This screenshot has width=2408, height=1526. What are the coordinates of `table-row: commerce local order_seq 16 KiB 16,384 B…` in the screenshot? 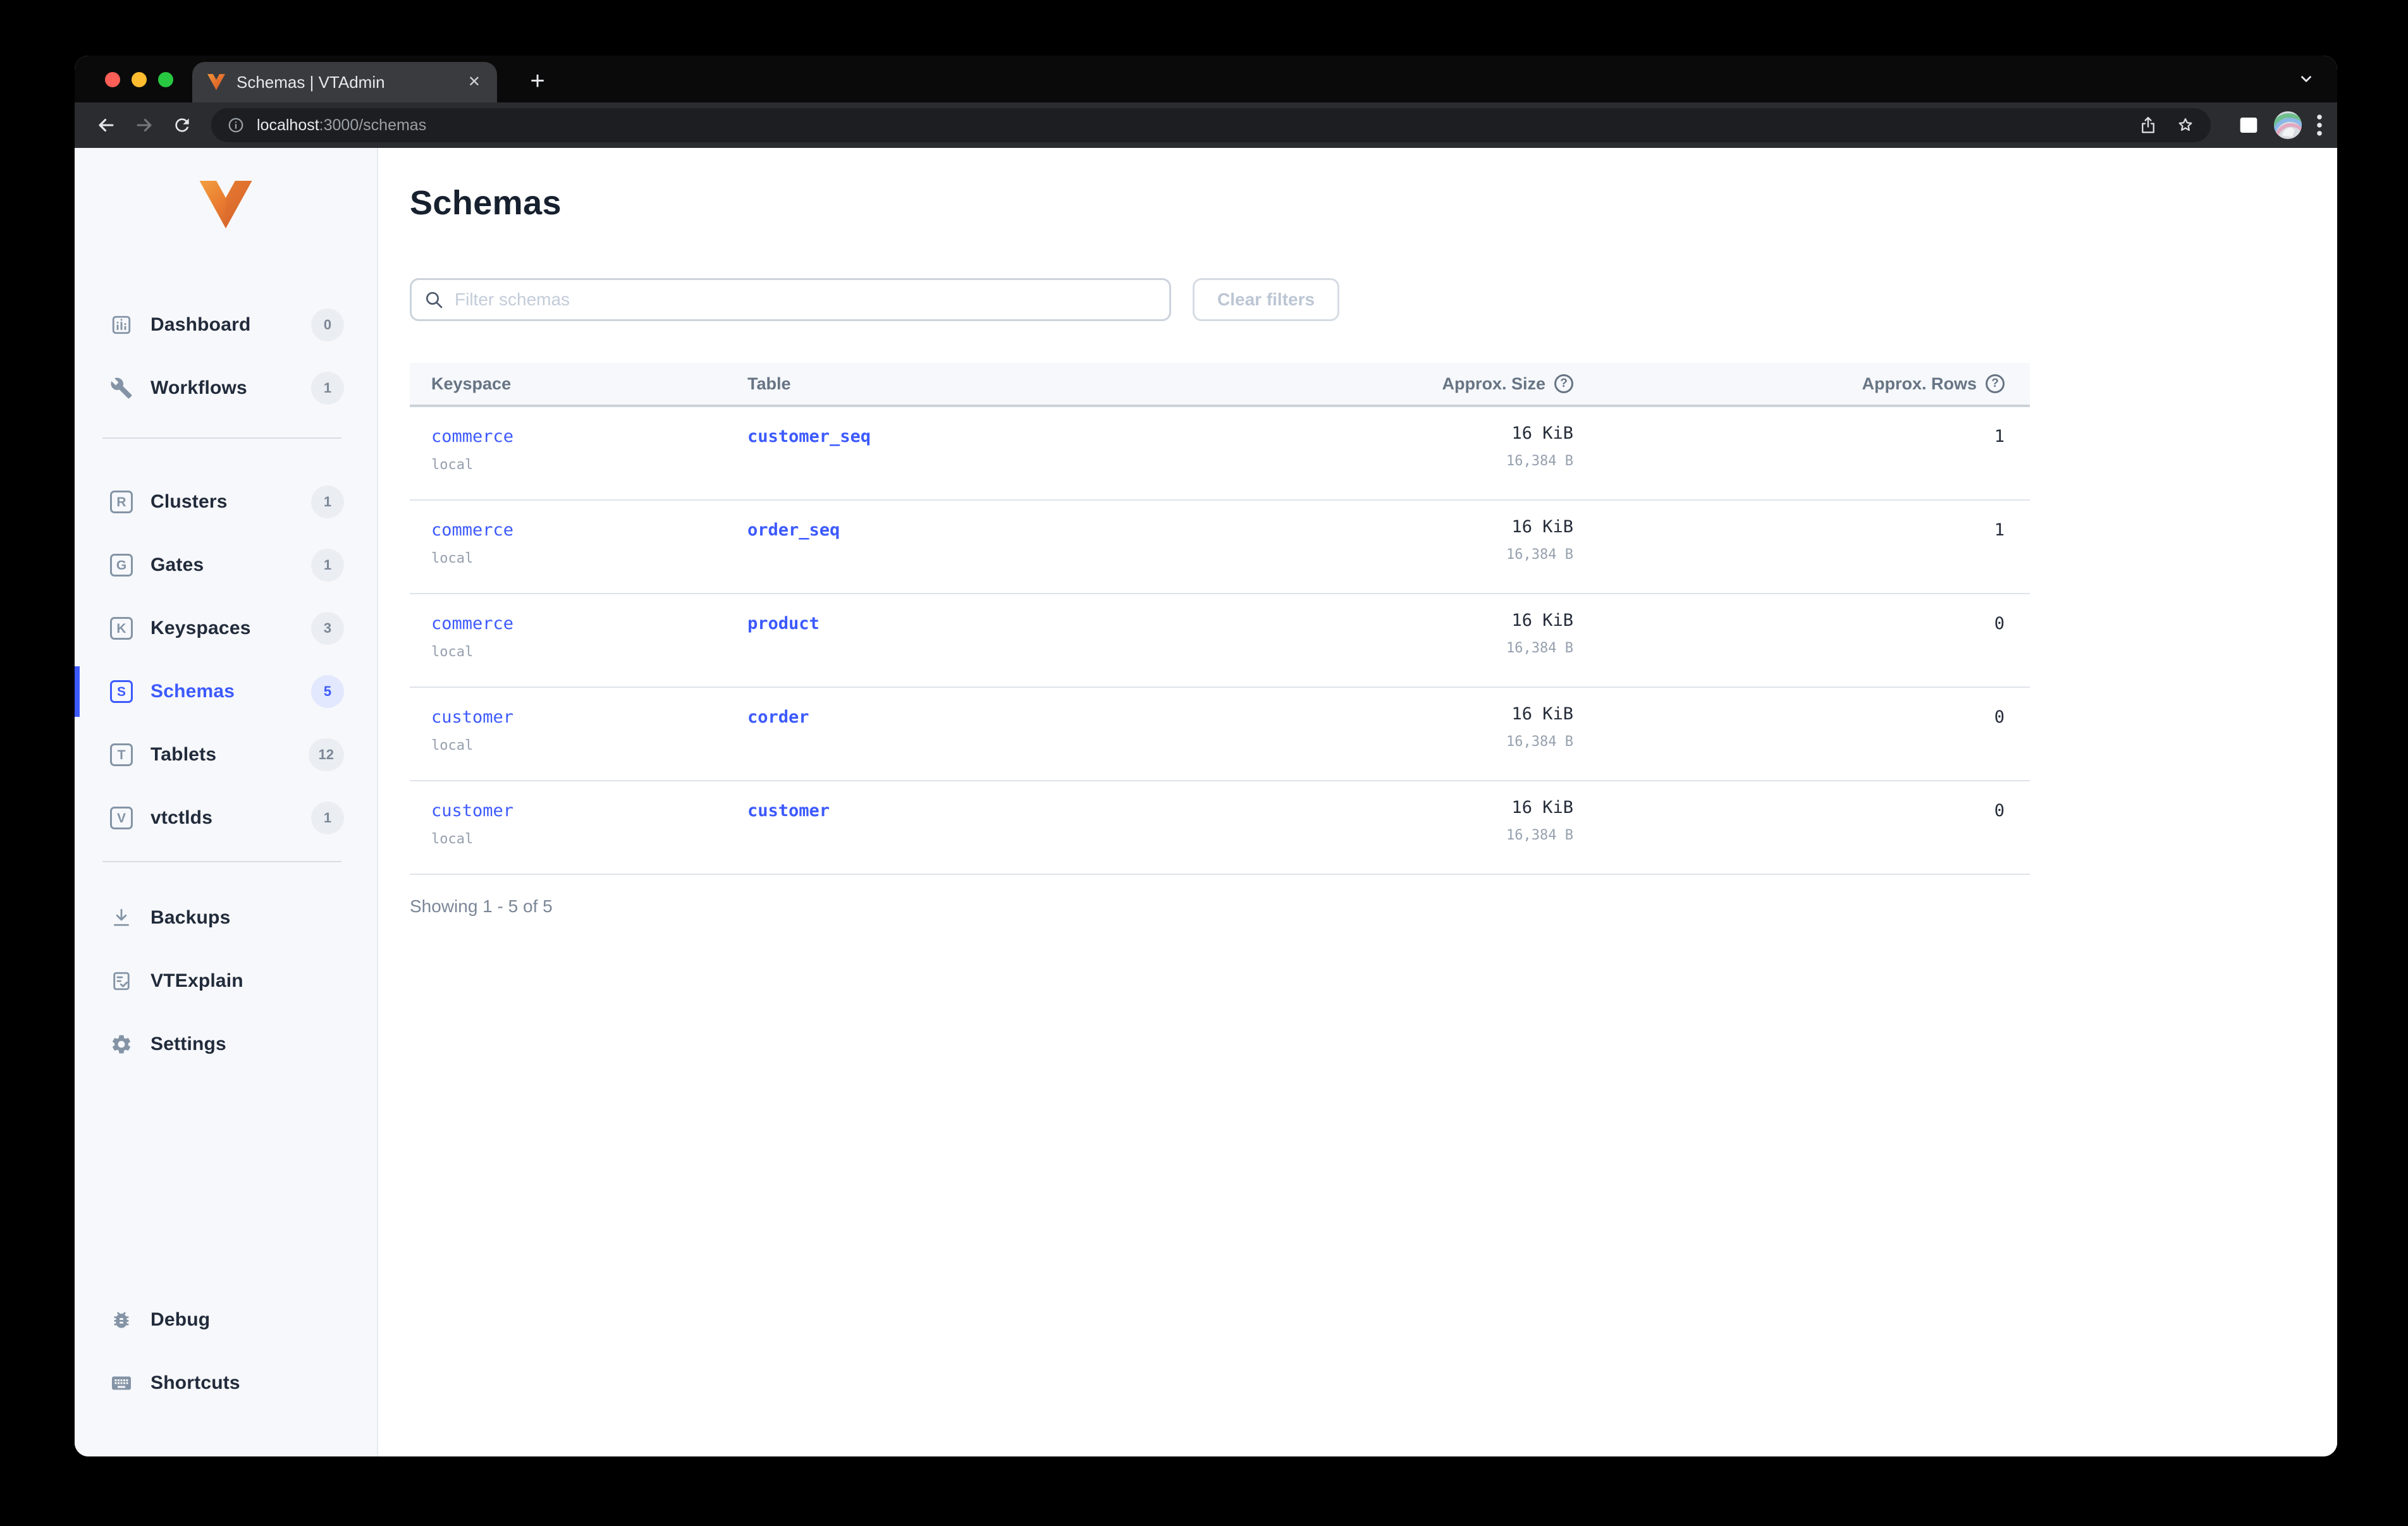 It's located at (1220, 547).